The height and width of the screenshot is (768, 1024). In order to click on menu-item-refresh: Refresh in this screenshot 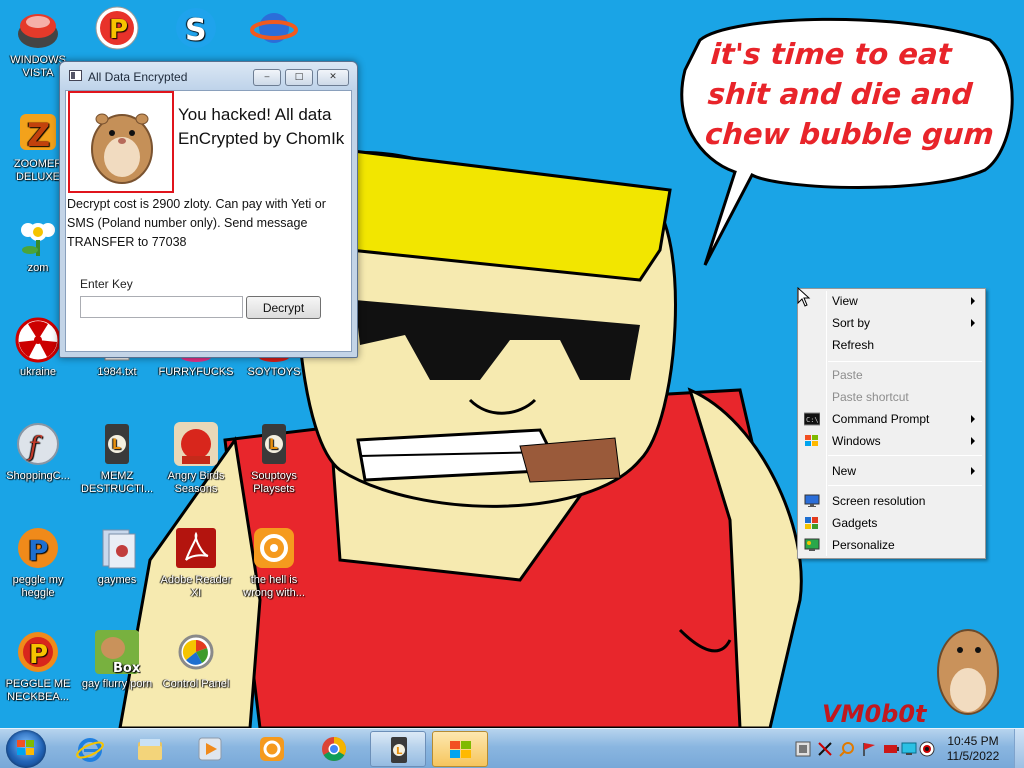, I will do `click(891, 345)`.